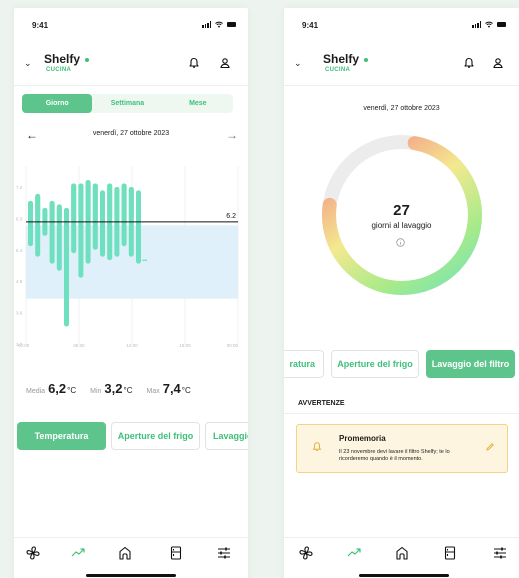 This screenshot has height=578, width=519. What do you see at coordinates (57, 103) in the screenshot?
I see `segment-giorno: Giorno` at bounding box center [57, 103].